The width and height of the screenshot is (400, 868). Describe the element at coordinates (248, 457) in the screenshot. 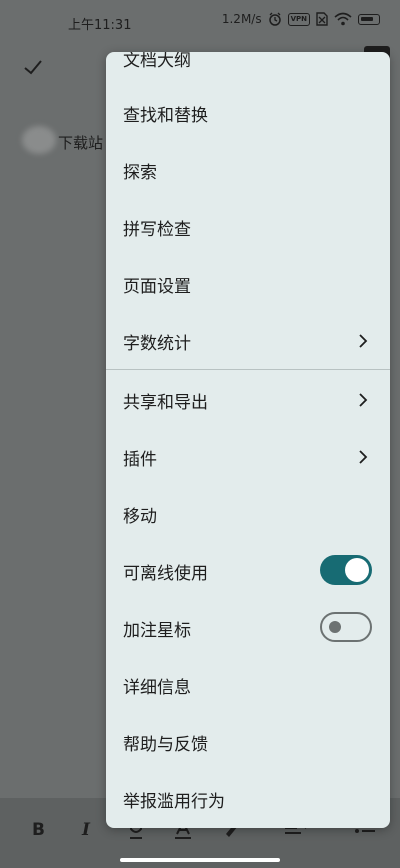

I see `menu-item-addons: 插件` at that location.